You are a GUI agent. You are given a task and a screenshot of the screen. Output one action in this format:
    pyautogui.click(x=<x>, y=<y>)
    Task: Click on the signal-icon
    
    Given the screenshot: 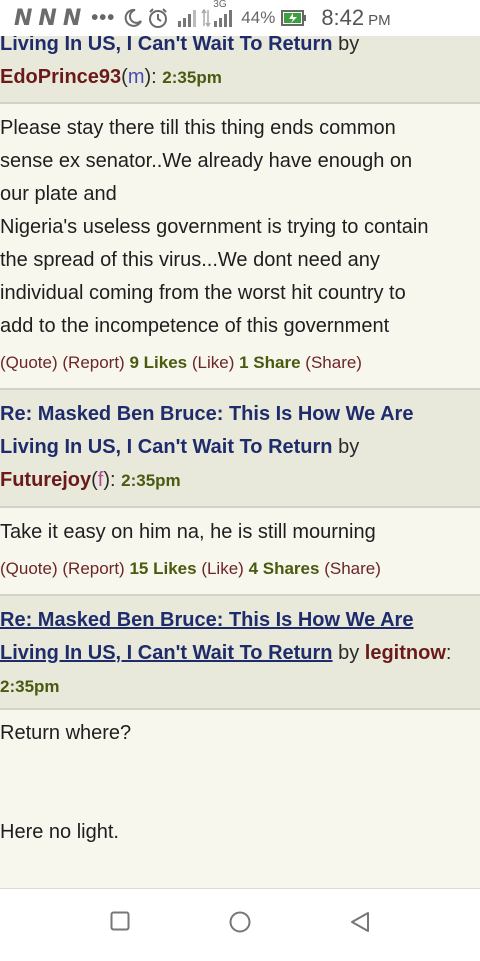 What is the action you would take?
    pyautogui.click(x=188, y=18)
    